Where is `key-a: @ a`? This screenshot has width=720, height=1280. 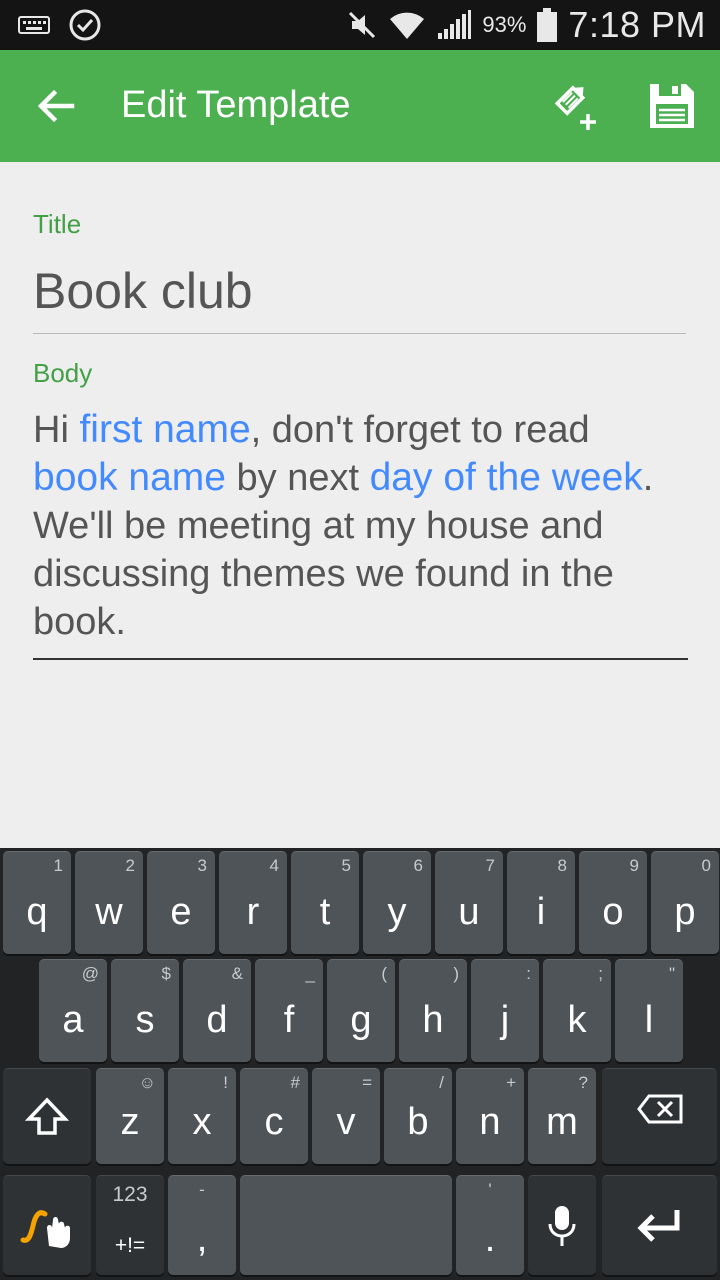 key-a: @ a is located at coordinates (73, 1010).